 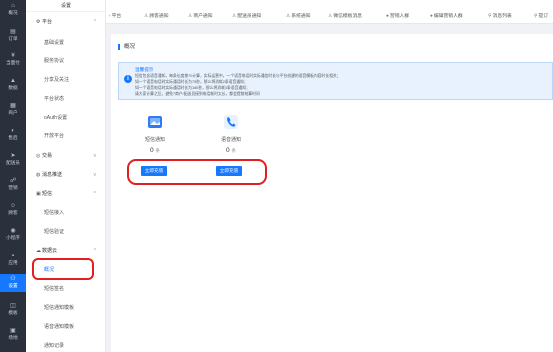 What do you see at coordinates (13, 335) in the screenshot?
I see `rail-item-venue: ▣ 场地` at bounding box center [13, 335].